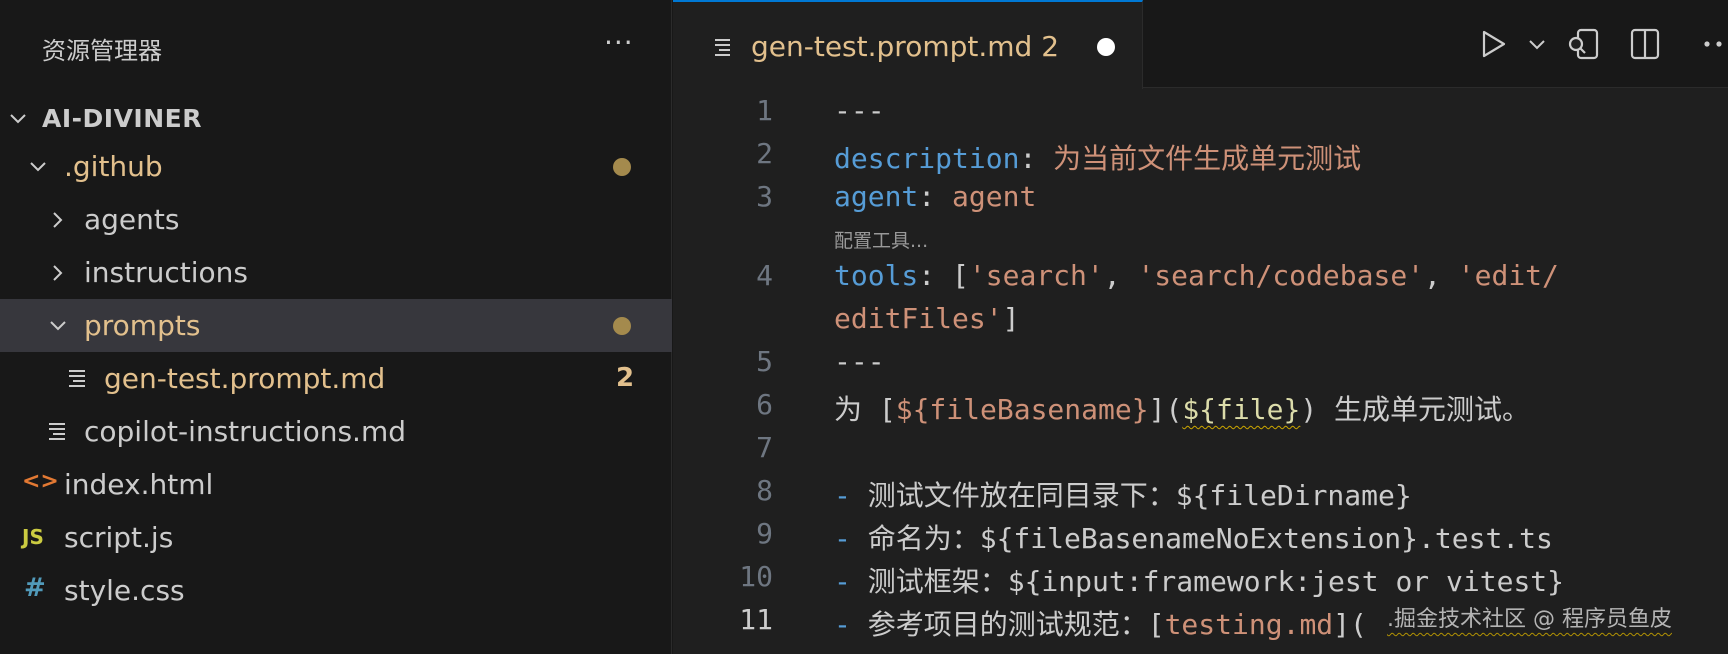  Describe the element at coordinates (1139, 495) in the screenshot. I see `md-text: 测试文件放在同目录下：${fileDirname}` at that location.